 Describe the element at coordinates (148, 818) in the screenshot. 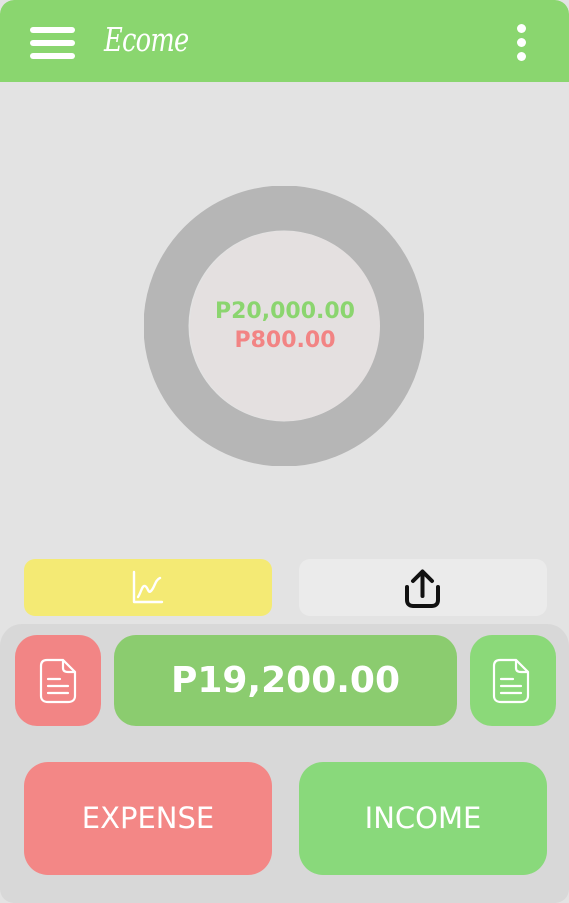

I see `expense-button: EXPENSE` at that location.